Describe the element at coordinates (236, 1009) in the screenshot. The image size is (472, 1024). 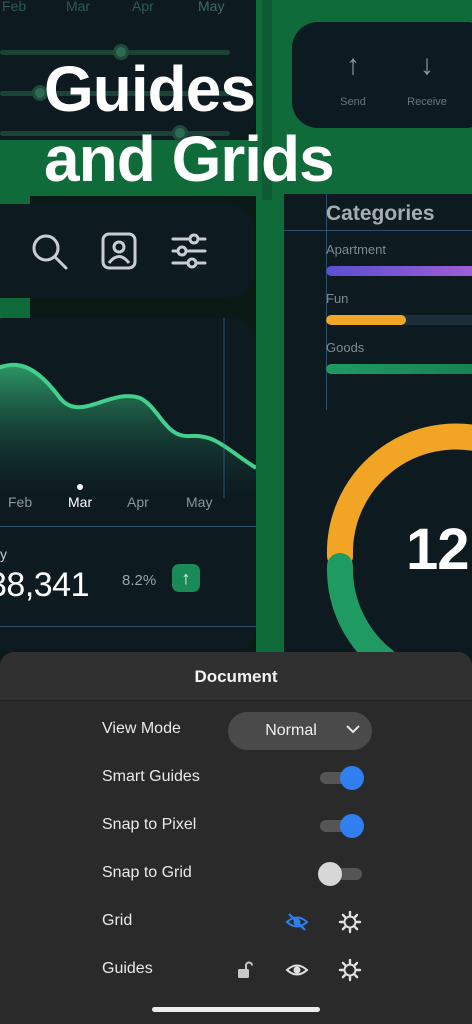
I see `home-indicator` at that location.